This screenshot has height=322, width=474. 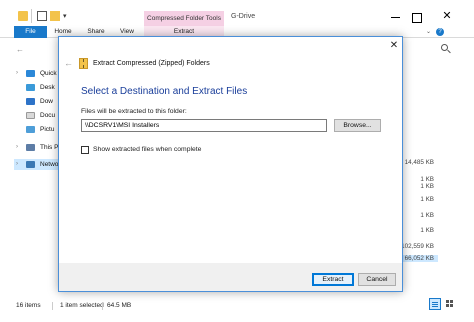 I want to click on extract-button: Extract, so click(x=333, y=279).